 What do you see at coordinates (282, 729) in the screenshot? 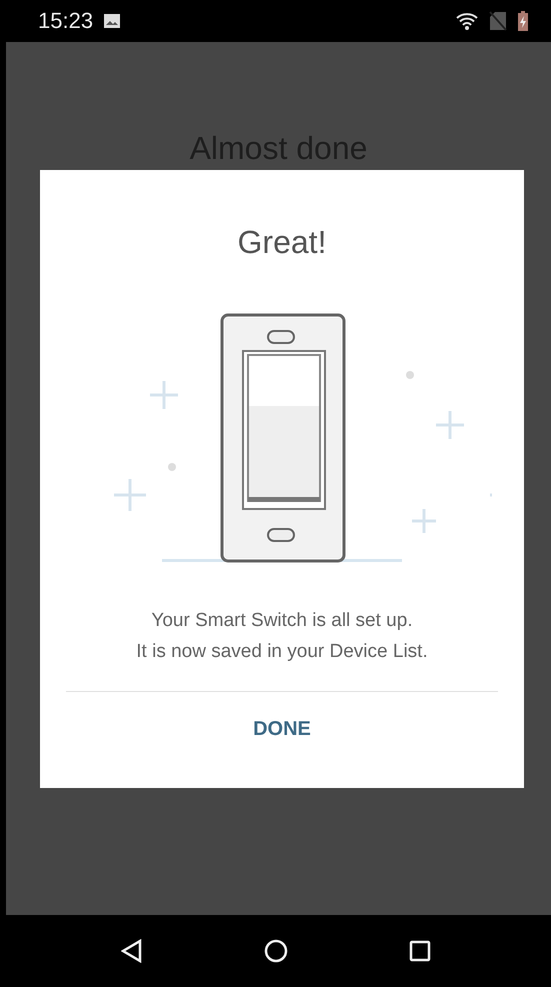
I see `done-button: DONE` at bounding box center [282, 729].